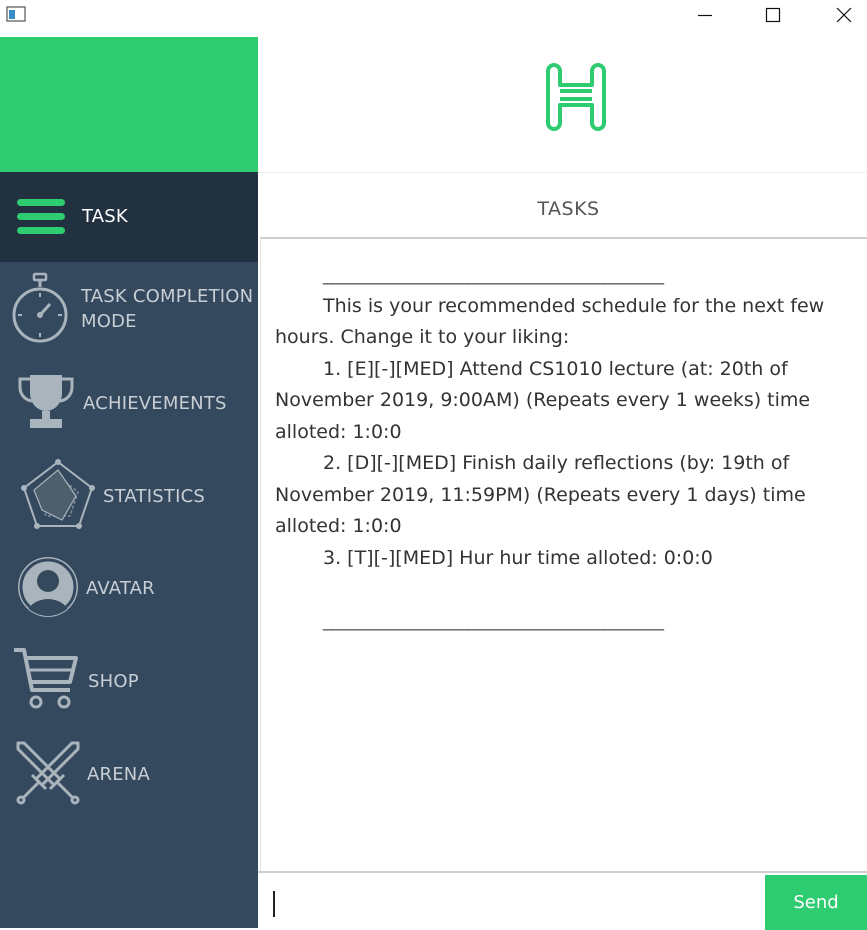 The width and height of the screenshot is (867, 930). Describe the element at coordinates (105, 216) in the screenshot. I see `sidebar-item-label: TASK` at that location.